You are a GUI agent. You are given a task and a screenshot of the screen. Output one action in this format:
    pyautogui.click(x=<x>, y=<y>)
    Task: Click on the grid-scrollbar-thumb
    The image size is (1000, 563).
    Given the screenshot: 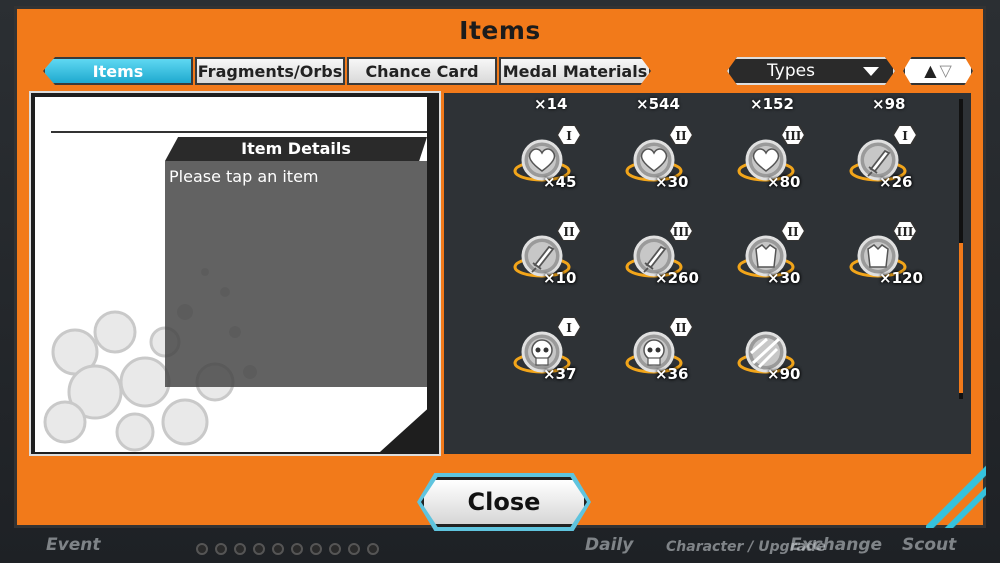 What is the action you would take?
    pyautogui.click(x=961, y=318)
    